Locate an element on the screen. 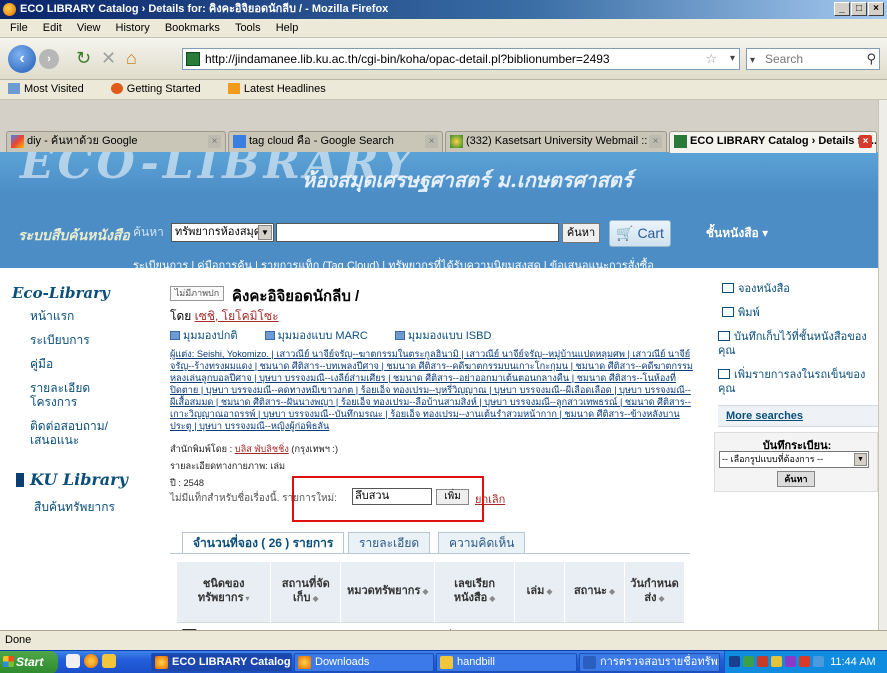  leftnav-regulations: ระเบียบการ is located at coordinates (76, 340).